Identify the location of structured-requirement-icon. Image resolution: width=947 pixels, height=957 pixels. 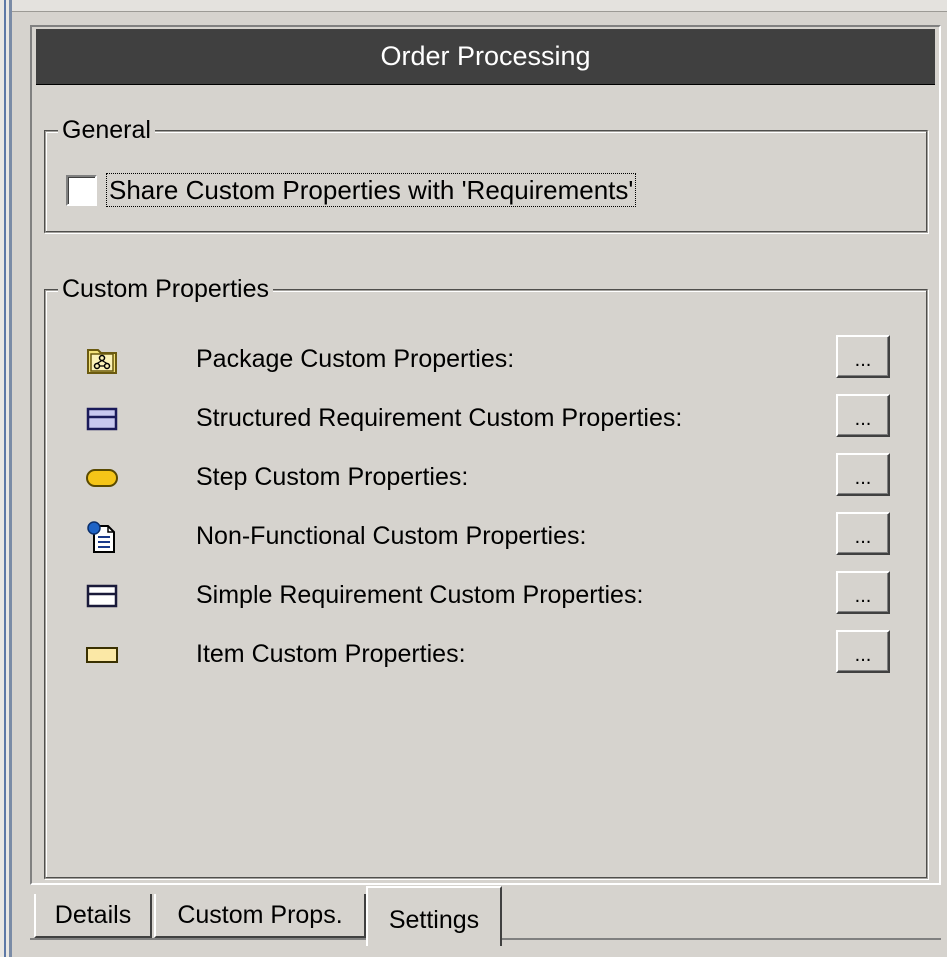
(102, 419).